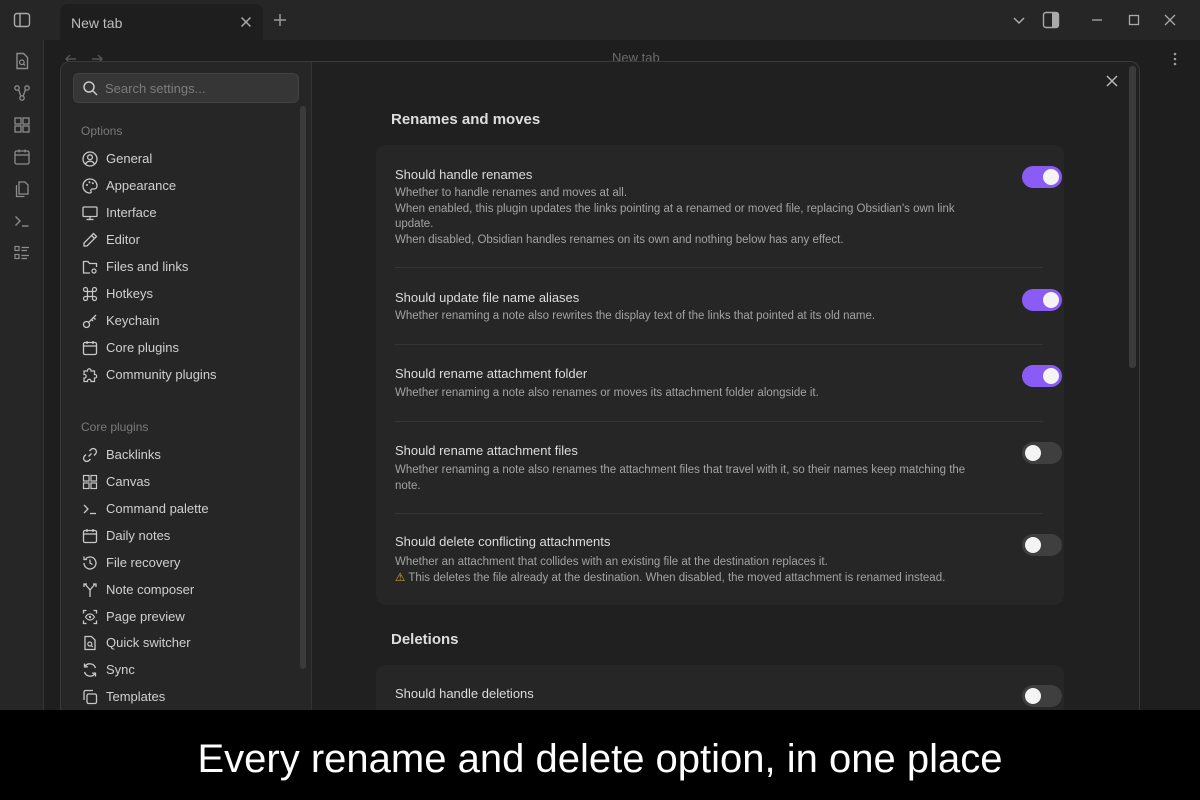 The image size is (1200, 800). What do you see at coordinates (186, 617) in the screenshot?
I see `sidebar-item-page-preview: Page preview` at bounding box center [186, 617].